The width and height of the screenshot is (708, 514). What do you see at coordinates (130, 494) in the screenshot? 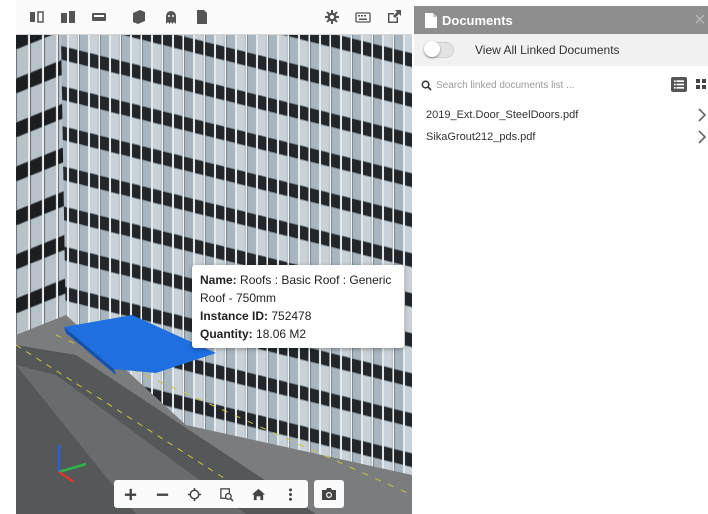
I see `zoom-in-icon` at bounding box center [130, 494].